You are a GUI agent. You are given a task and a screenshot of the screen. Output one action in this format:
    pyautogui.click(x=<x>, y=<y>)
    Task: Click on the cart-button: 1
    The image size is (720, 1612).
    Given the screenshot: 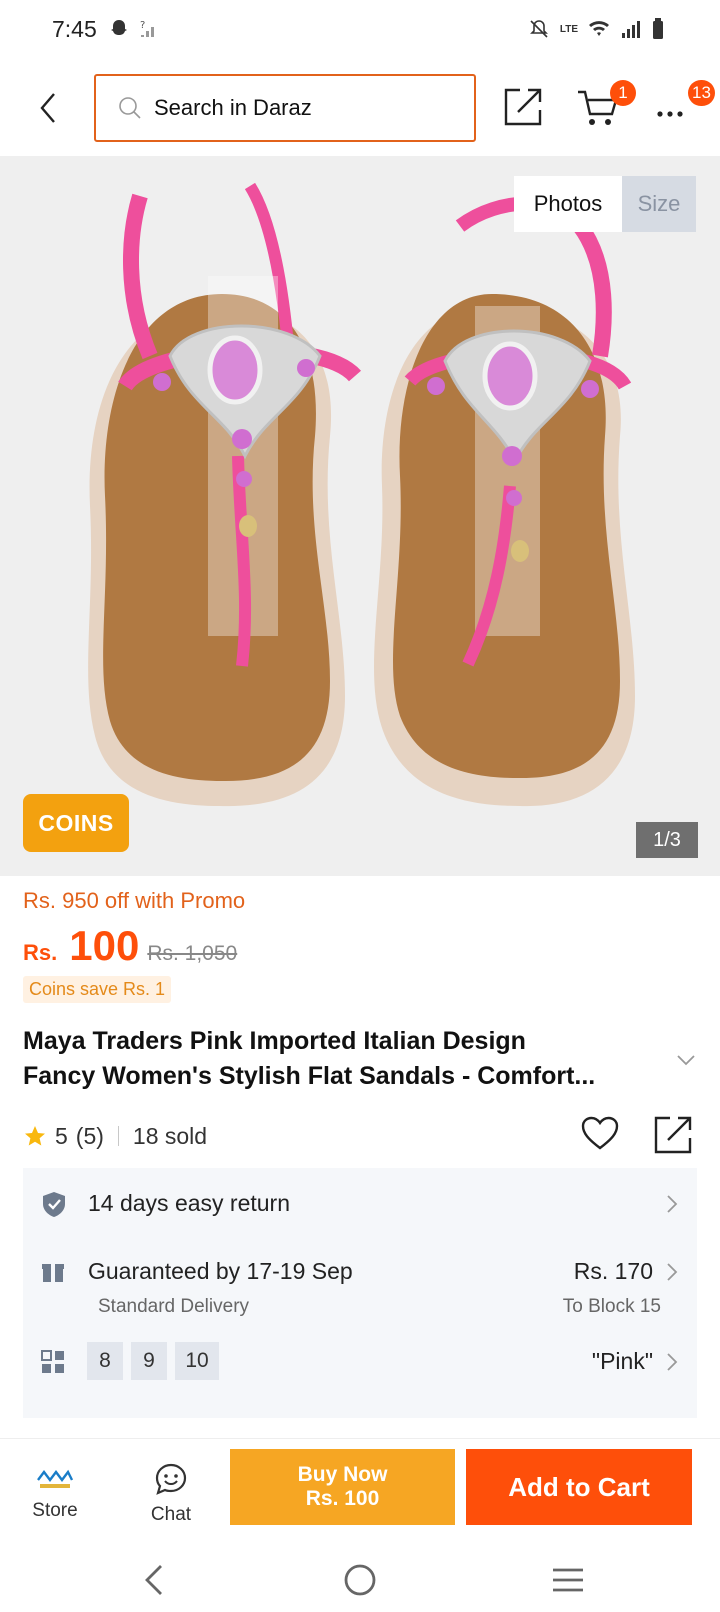 What is the action you would take?
    pyautogui.click(x=606, y=105)
    